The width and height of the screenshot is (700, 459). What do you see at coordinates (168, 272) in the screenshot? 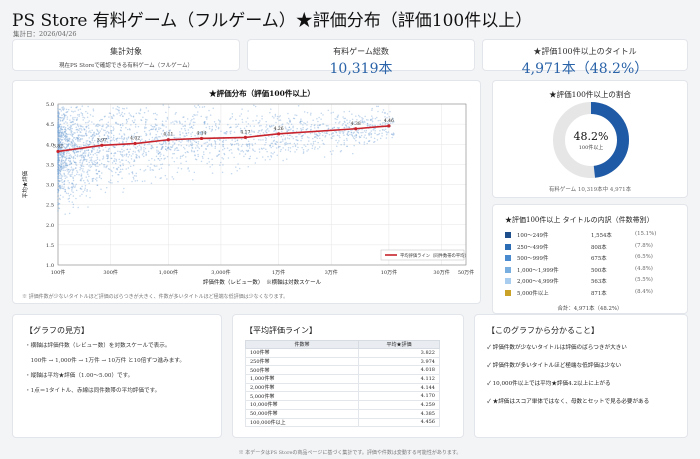
I see `x-tick-label: 1,000件` at bounding box center [168, 272].